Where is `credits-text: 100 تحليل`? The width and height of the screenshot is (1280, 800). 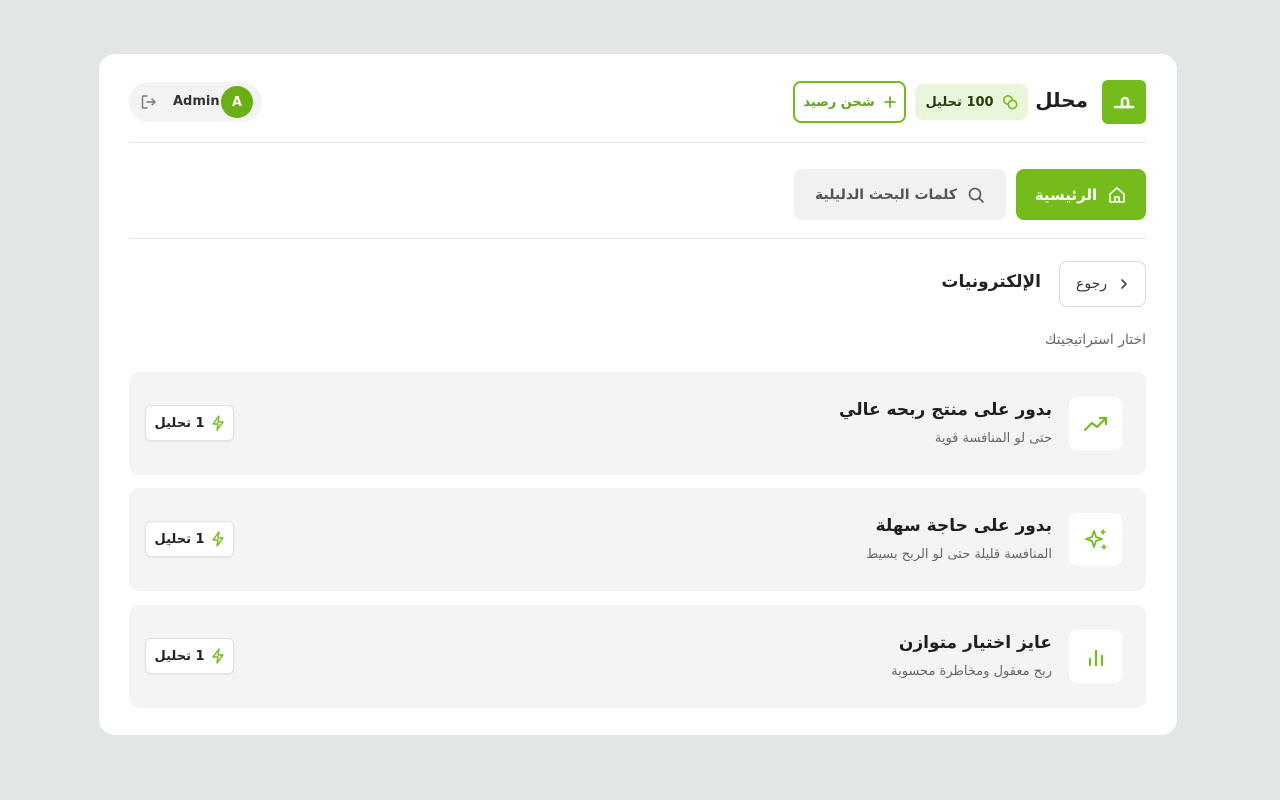 credits-text: 100 تحليل is located at coordinates (959, 102).